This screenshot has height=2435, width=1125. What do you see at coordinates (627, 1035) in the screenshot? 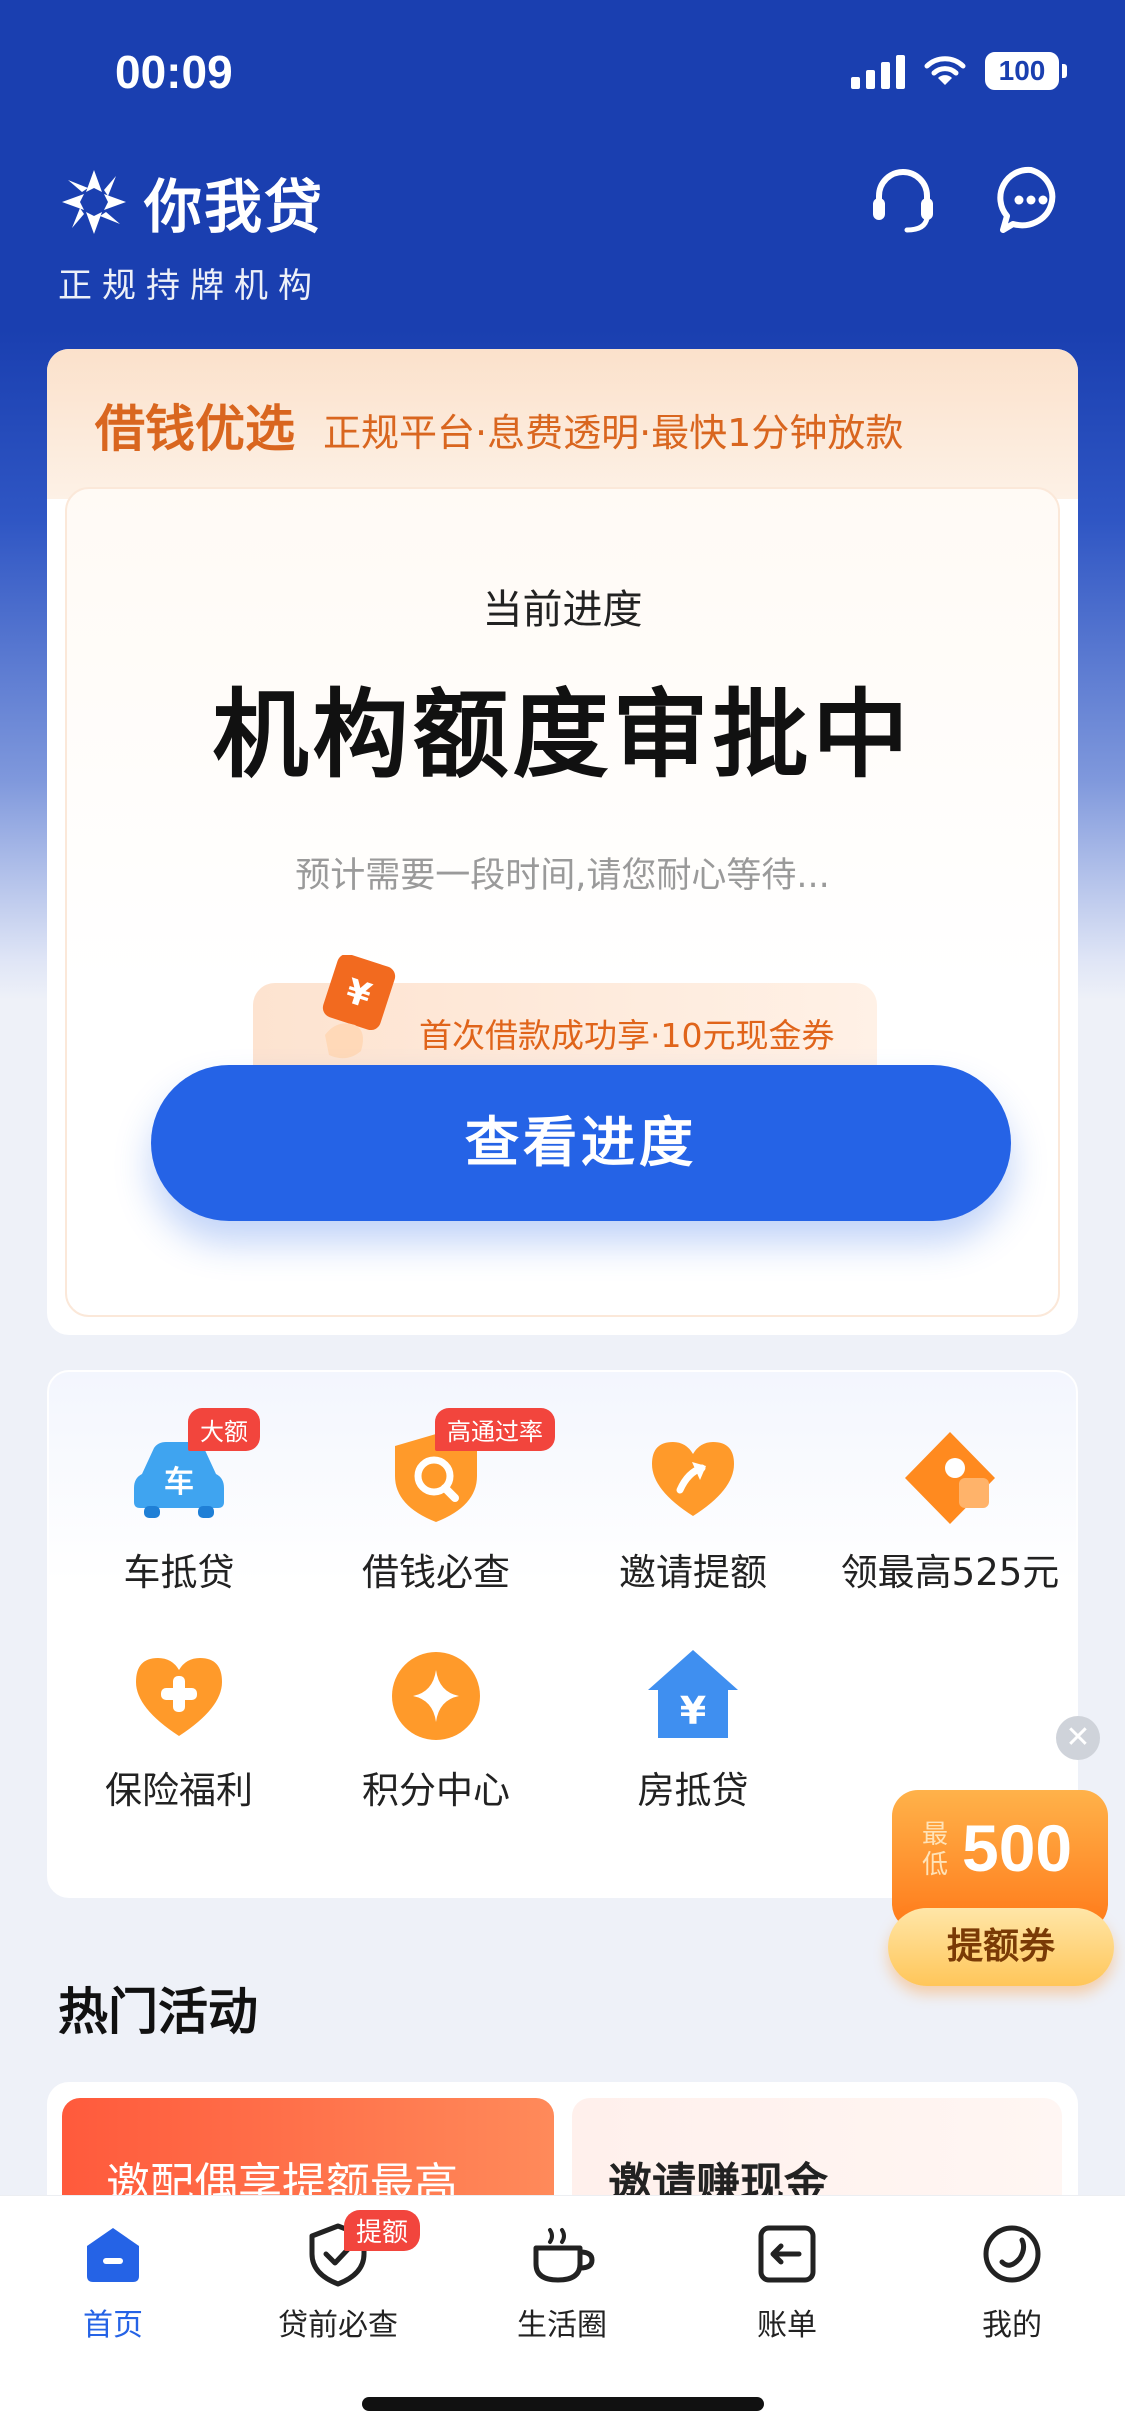
I see `coupon-text: 首次借款成功享·10元现金券` at bounding box center [627, 1035].